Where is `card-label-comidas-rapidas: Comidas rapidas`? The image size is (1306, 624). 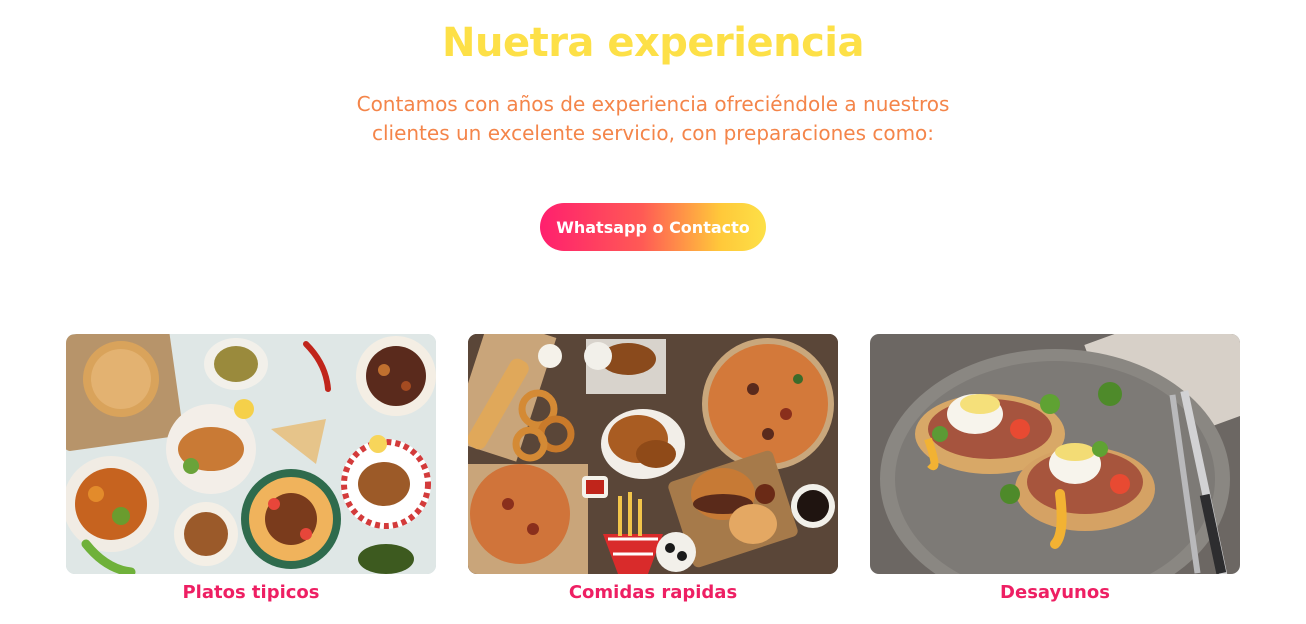 card-label-comidas-rapidas: Comidas rapidas is located at coordinates (653, 592).